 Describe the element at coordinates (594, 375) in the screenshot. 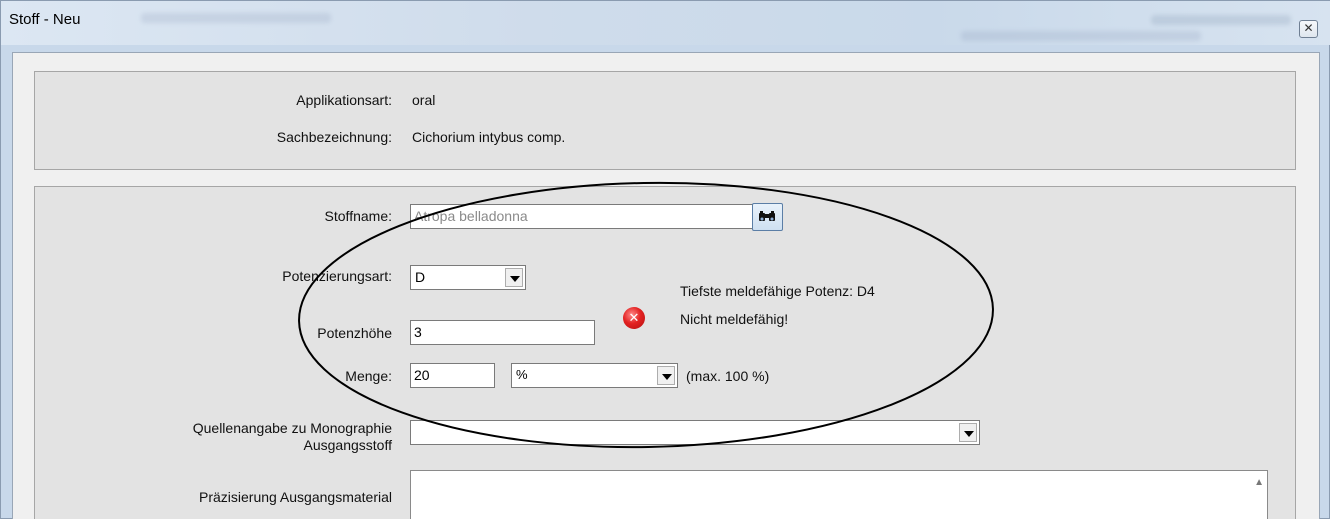

I see `menge-unit-select: %` at that location.